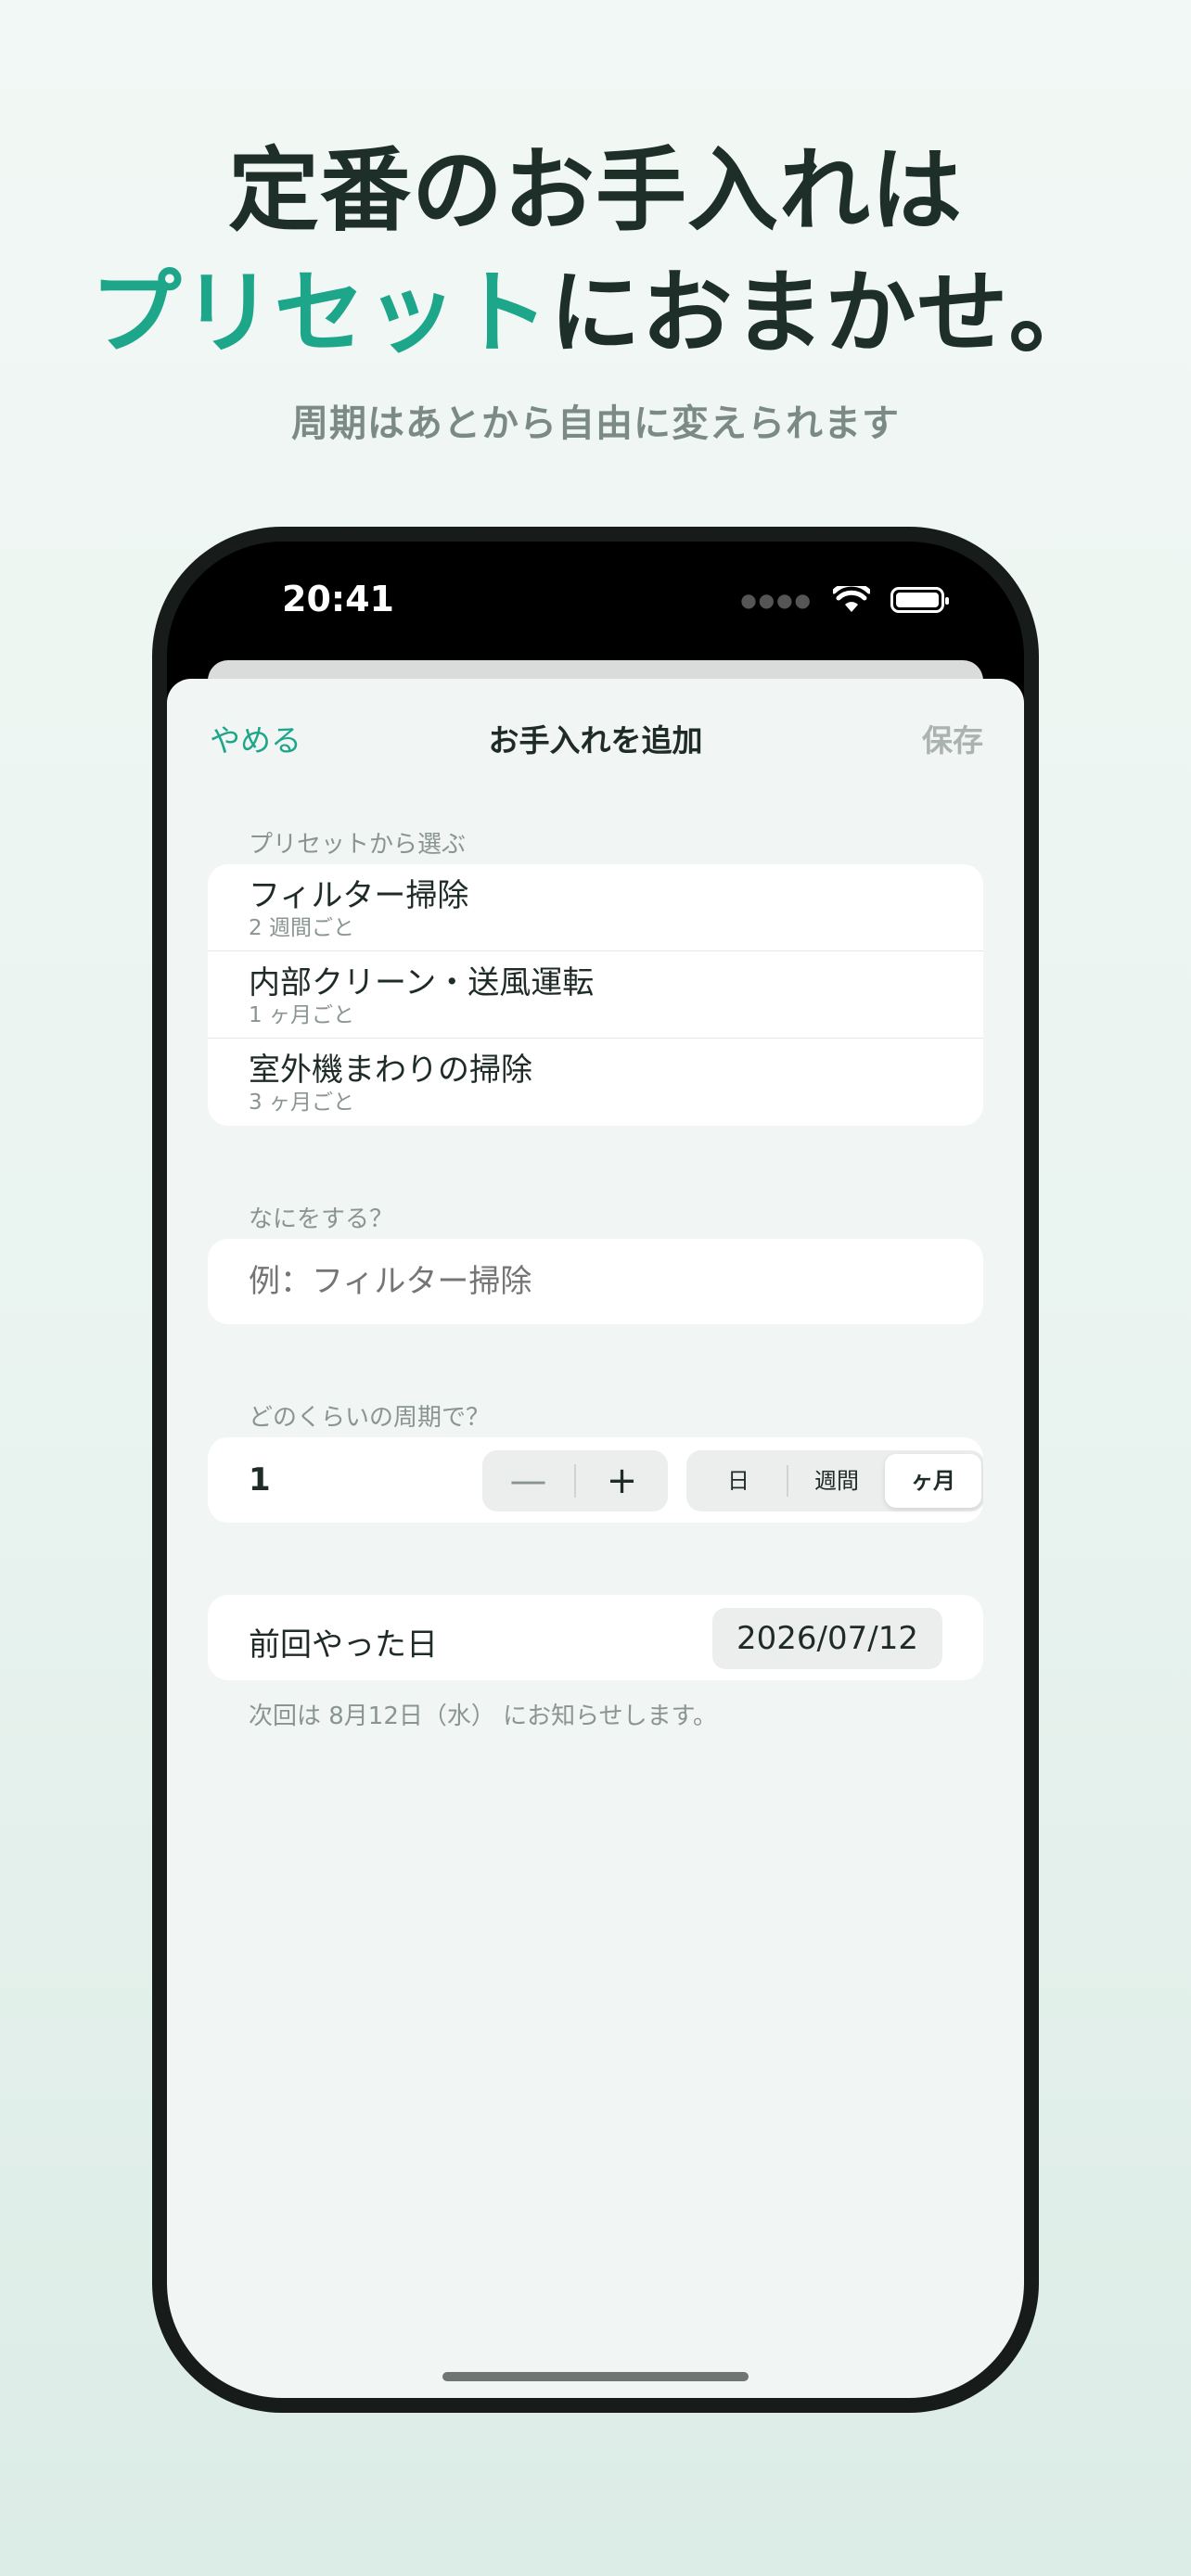 The height and width of the screenshot is (2576, 1191). I want to click on task-card, so click(595, 1281).